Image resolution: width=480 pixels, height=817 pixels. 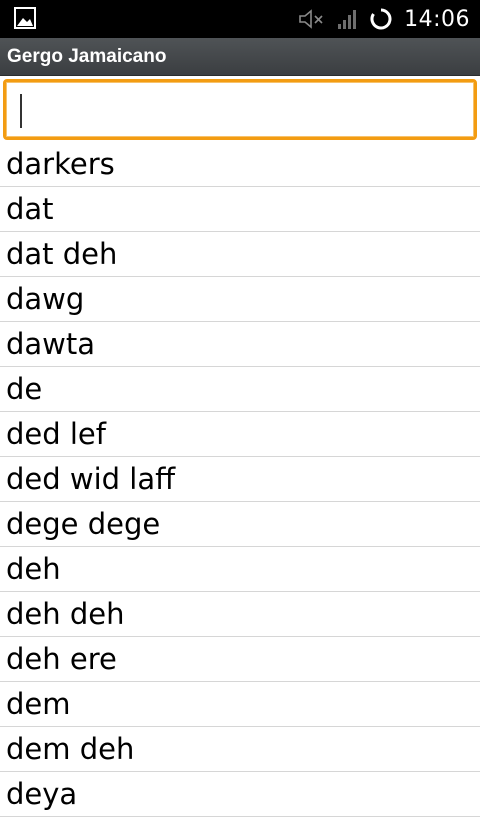 I want to click on list-item: deh ere, so click(x=240, y=659).